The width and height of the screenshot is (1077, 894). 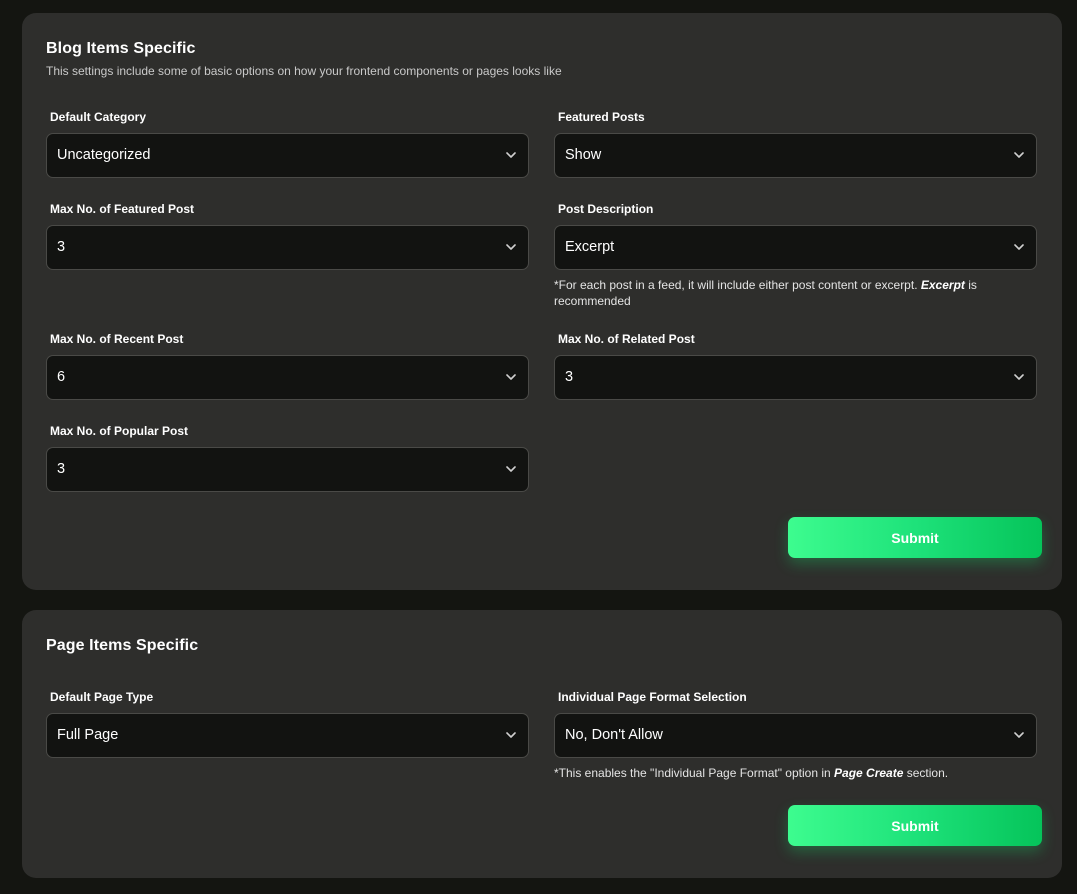 What do you see at coordinates (287, 155) in the screenshot?
I see `default-category-select: Uncategorized` at bounding box center [287, 155].